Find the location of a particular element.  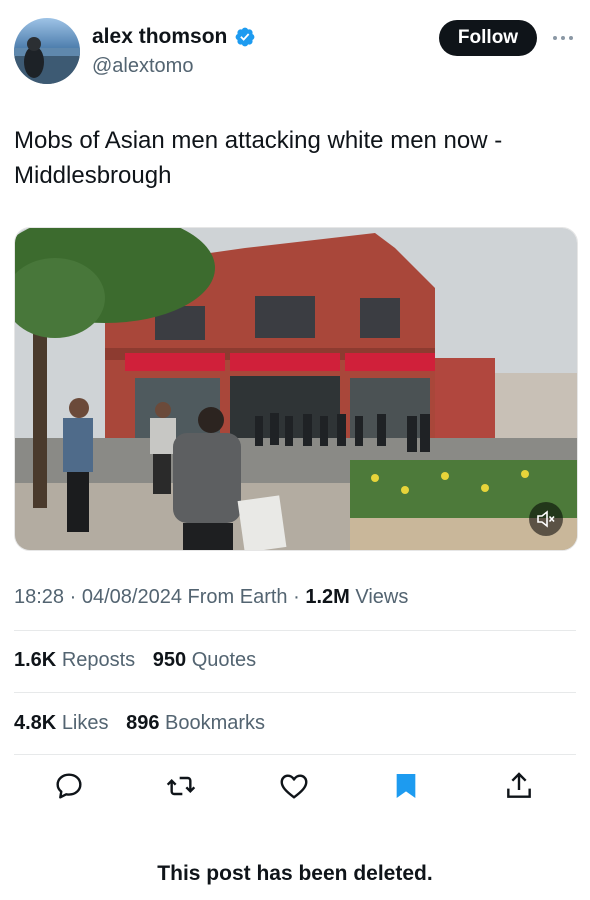

bookmark-icon is located at coordinates (406, 786).